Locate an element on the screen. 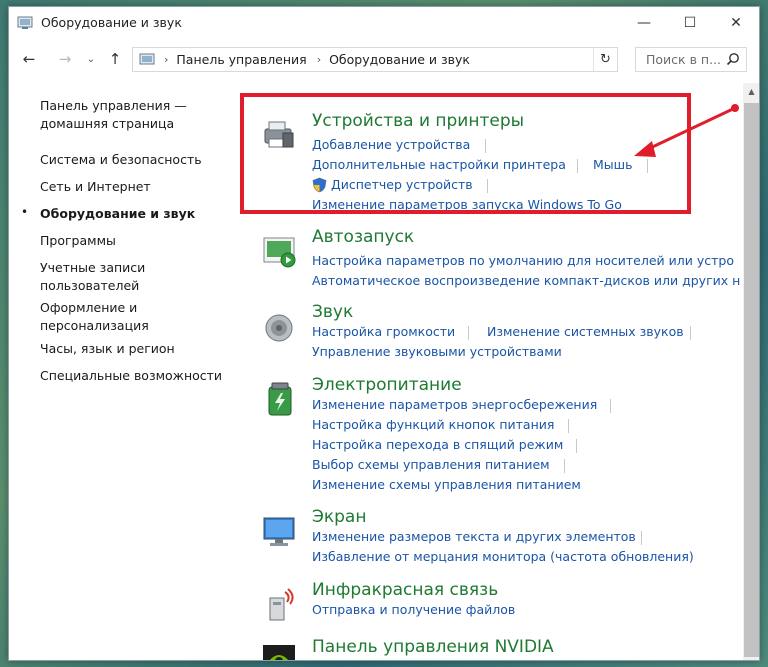 The height and width of the screenshot is (667, 768). category-title: Электропитание is located at coordinates (387, 385).